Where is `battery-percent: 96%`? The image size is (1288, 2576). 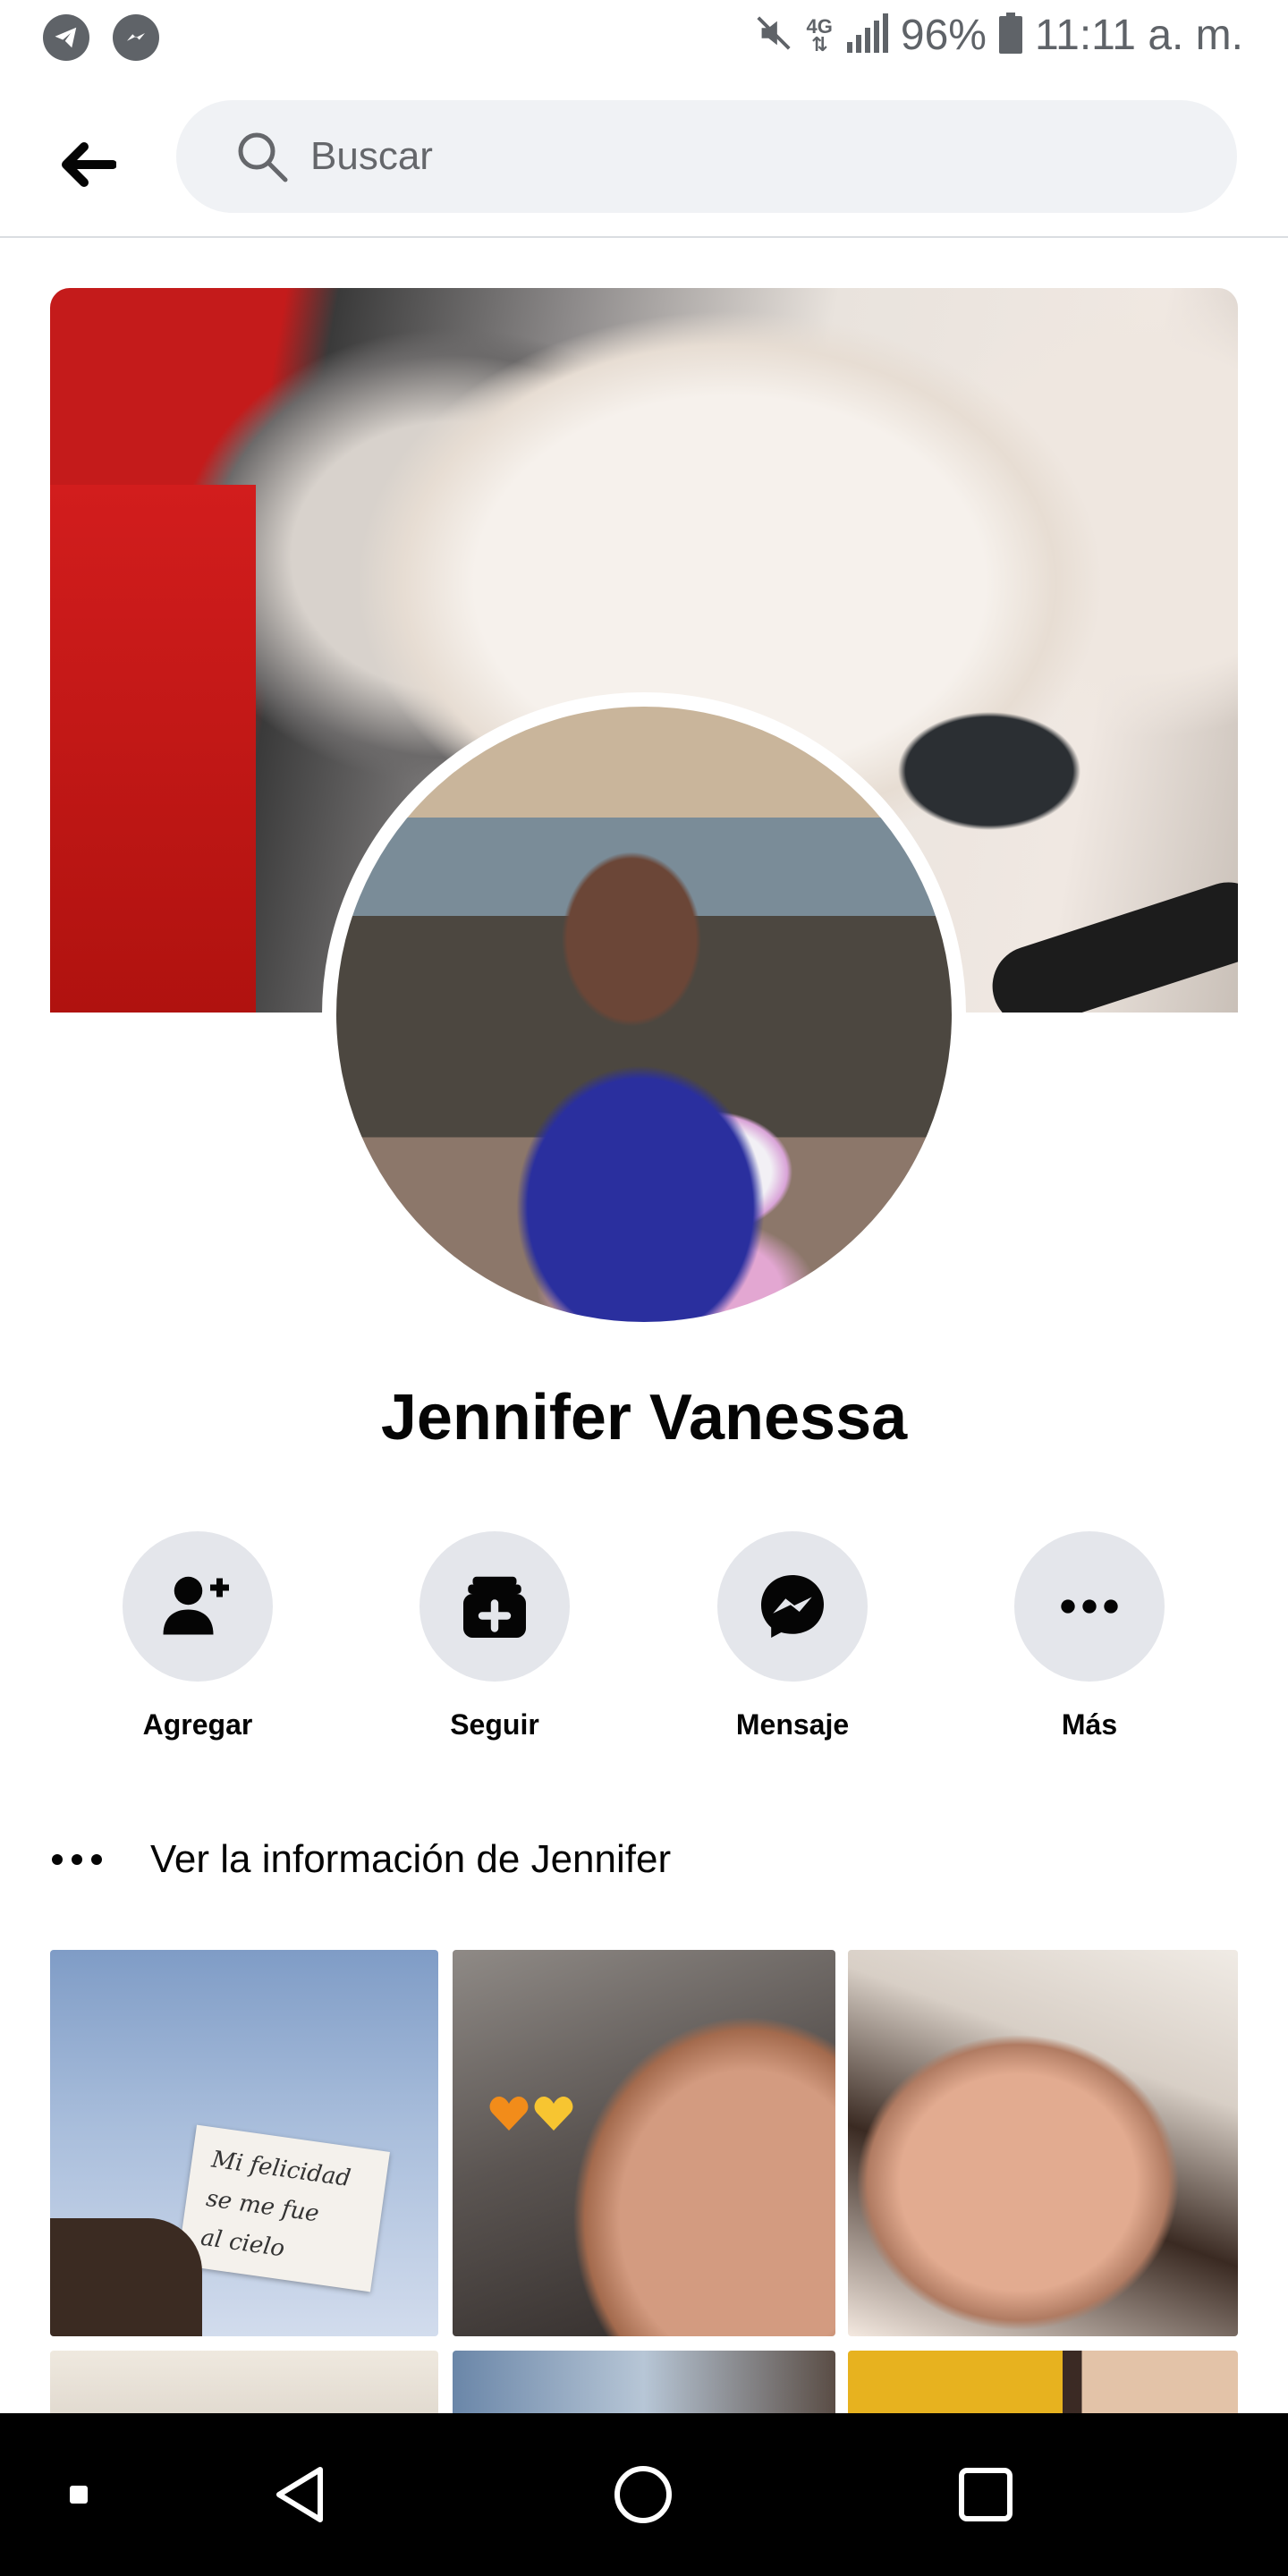
battery-percent: 96% is located at coordinates (943, 35).